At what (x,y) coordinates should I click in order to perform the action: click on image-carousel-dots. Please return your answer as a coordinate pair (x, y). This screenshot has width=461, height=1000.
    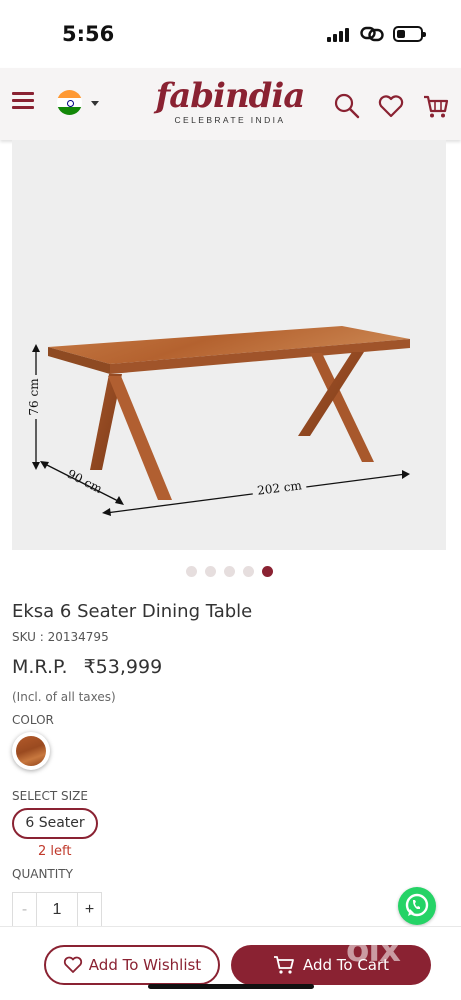
    Looking at the image, I should click on (236, 572).